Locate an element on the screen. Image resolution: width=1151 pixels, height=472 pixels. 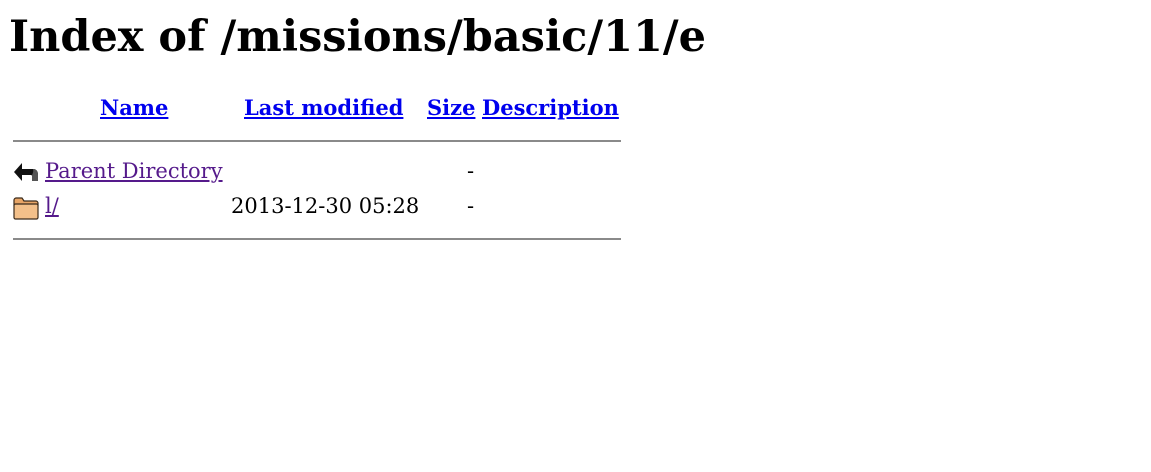
column-header-description: Description is located at coordinates (550, 108).